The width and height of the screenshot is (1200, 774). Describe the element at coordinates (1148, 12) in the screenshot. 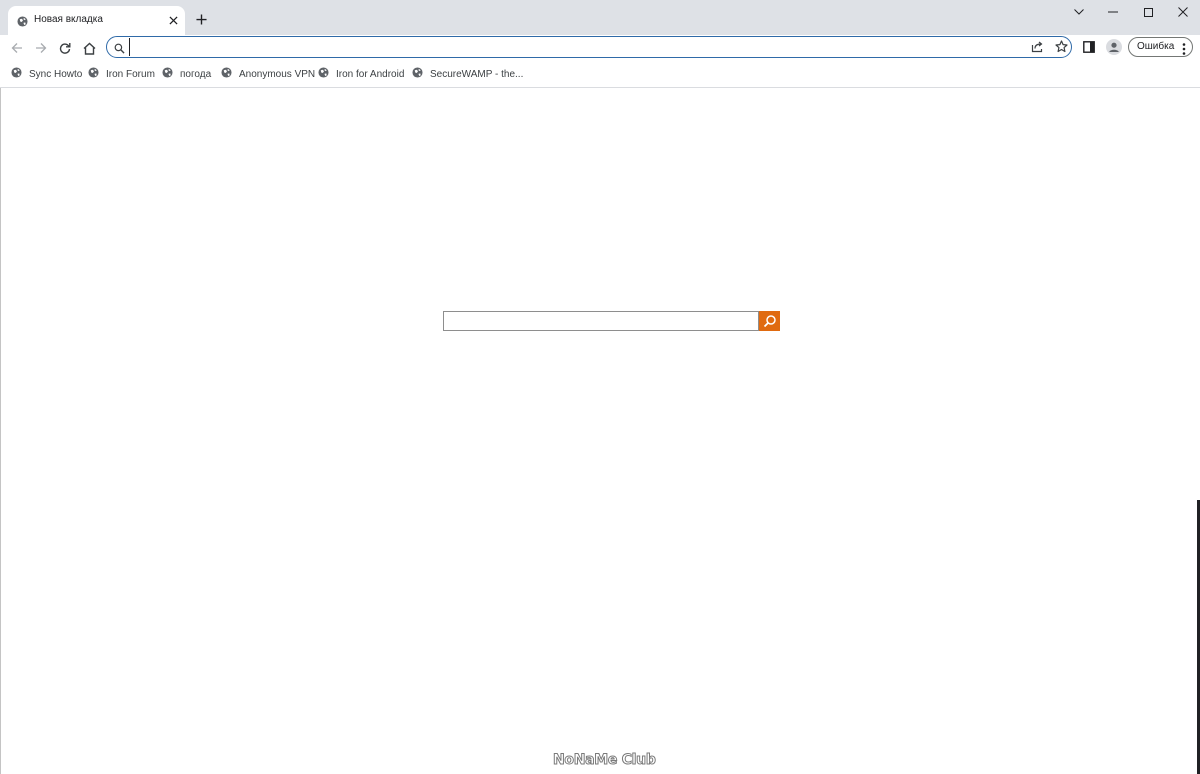

I see `maximize-icon` at that location.